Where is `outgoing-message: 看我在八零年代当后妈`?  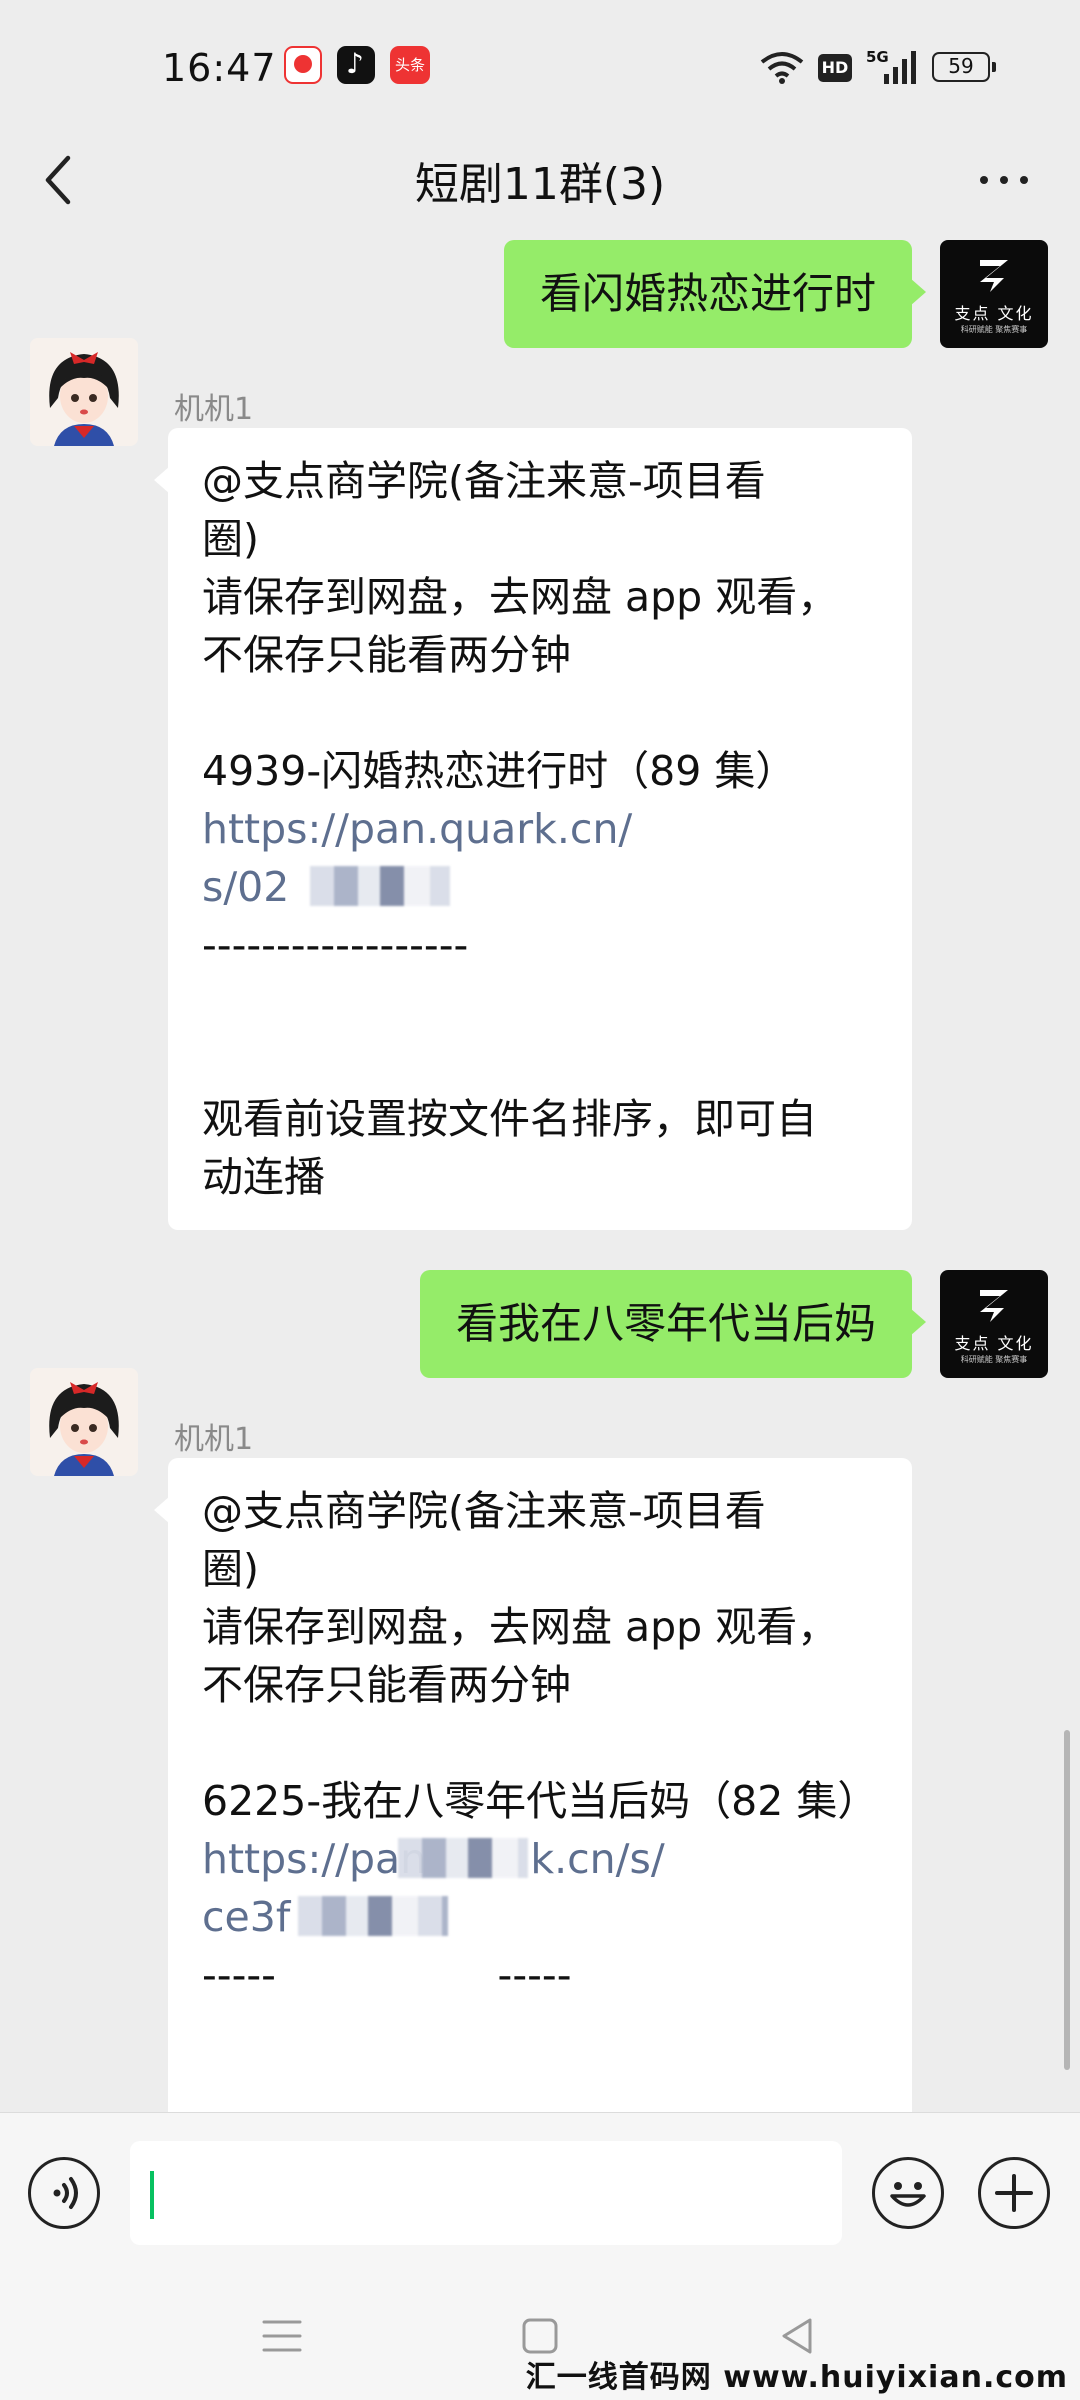
outgoing-message: 看我在八零年代当后妈 is located at coordinates (673, 1324).